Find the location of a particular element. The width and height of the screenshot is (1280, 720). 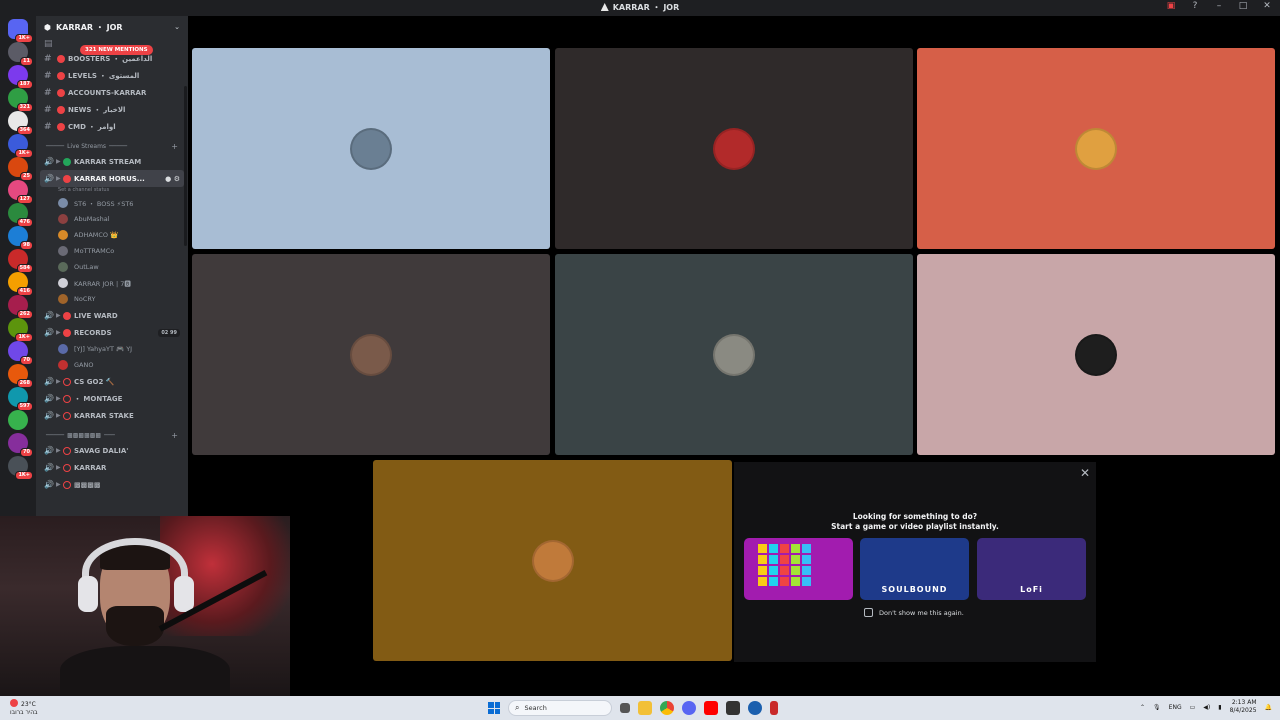

chevron-down-icon: ⌄ is located at coordinates (177, 27).